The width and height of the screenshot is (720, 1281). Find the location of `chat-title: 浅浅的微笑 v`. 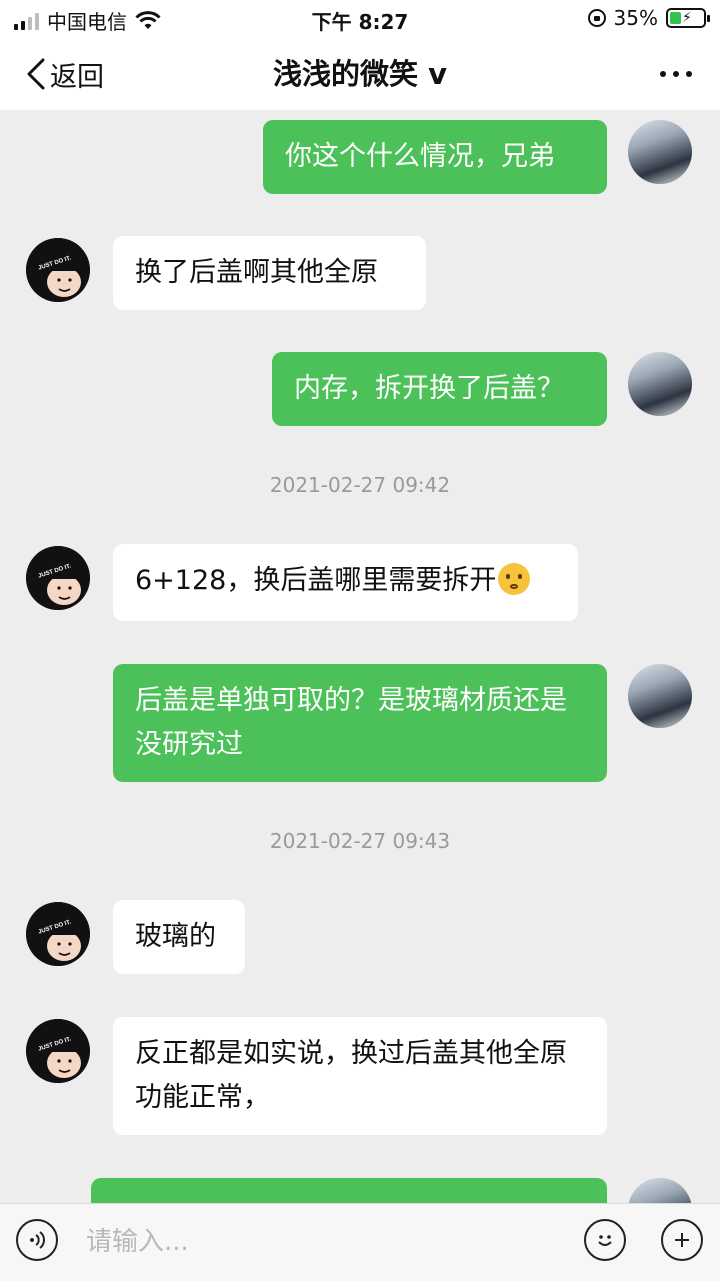

chat-title: 浅浅的微笑 v is located at coordinates (360, 74).